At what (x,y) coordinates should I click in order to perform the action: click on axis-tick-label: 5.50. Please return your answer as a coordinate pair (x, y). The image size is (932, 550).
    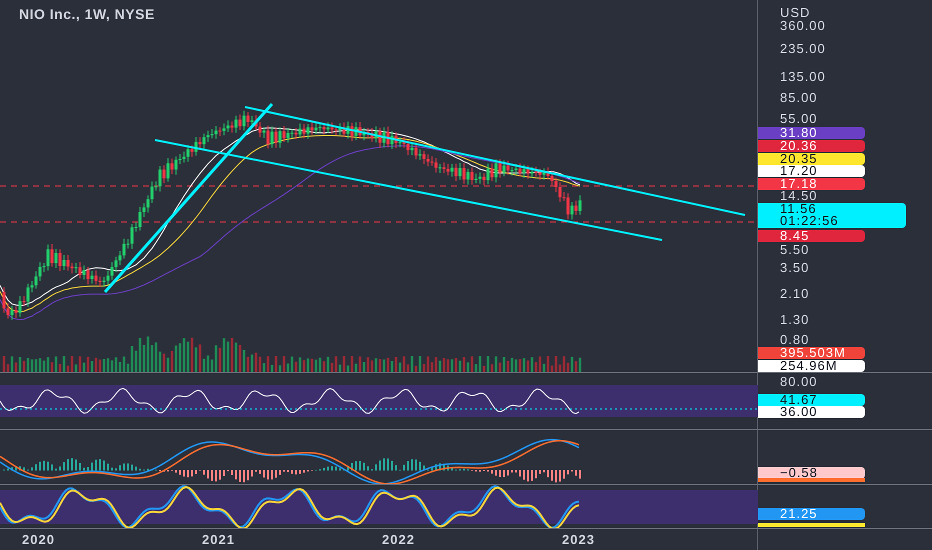
    Looking at the image, I should click on (795, 250).